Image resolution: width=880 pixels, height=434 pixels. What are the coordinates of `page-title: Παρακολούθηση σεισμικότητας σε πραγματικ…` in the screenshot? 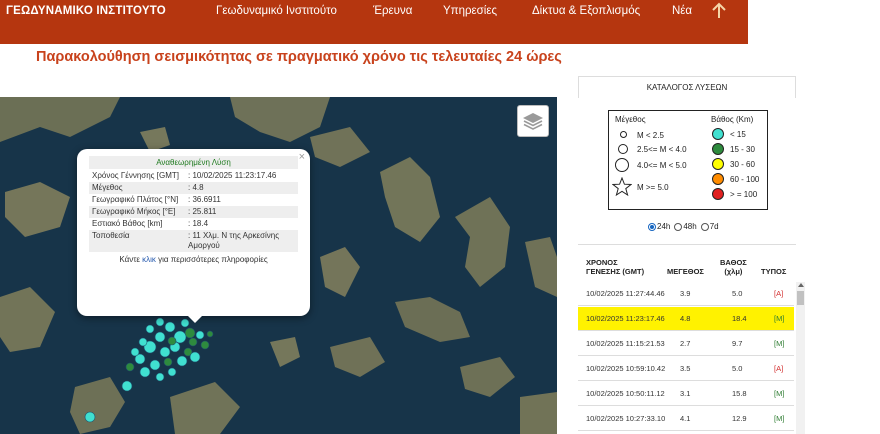 It's located at (299, 57).